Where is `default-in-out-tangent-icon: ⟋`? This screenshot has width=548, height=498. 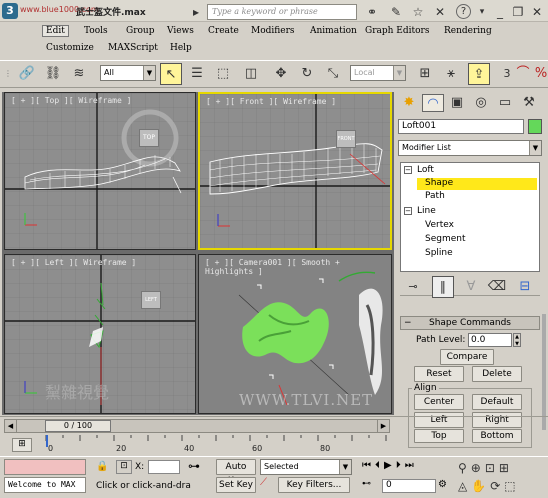
default-in-out-tangent-icon: ⟋ is located at coordinates (268, 485).